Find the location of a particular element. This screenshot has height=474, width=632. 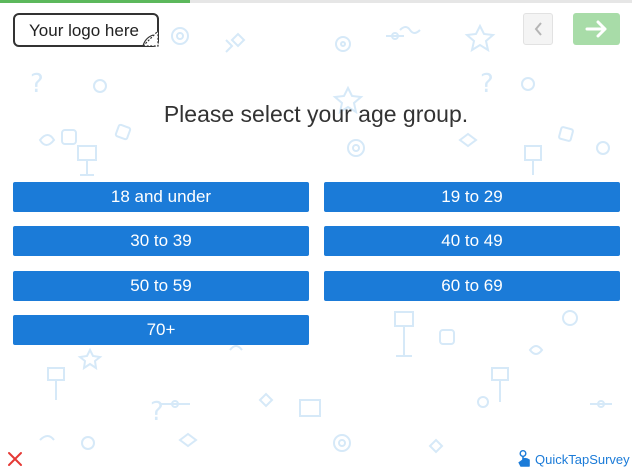

question-title: Please select your age group. is located at coordinates (316, 114).